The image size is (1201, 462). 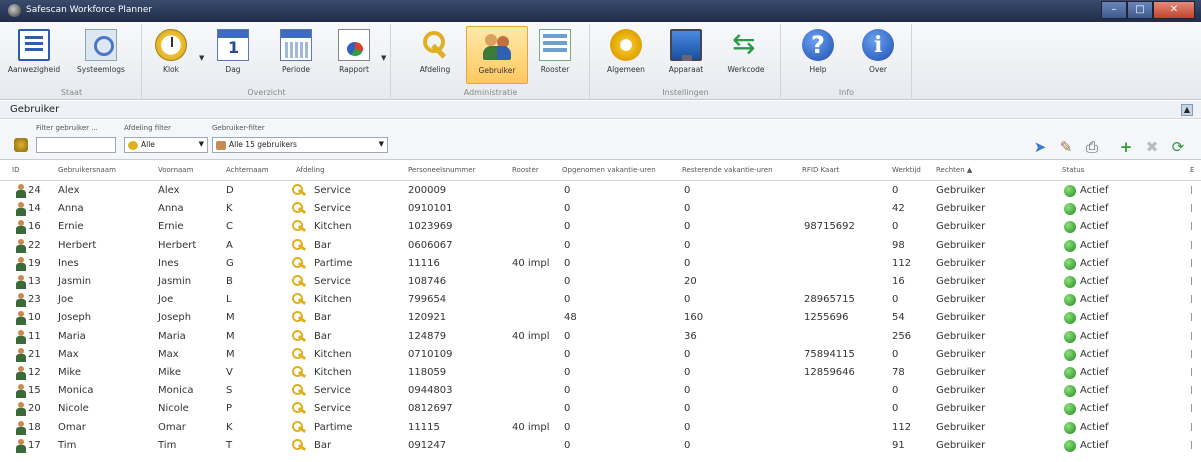 I want to click on klok-button: Klok, so click(x=171, y=55).